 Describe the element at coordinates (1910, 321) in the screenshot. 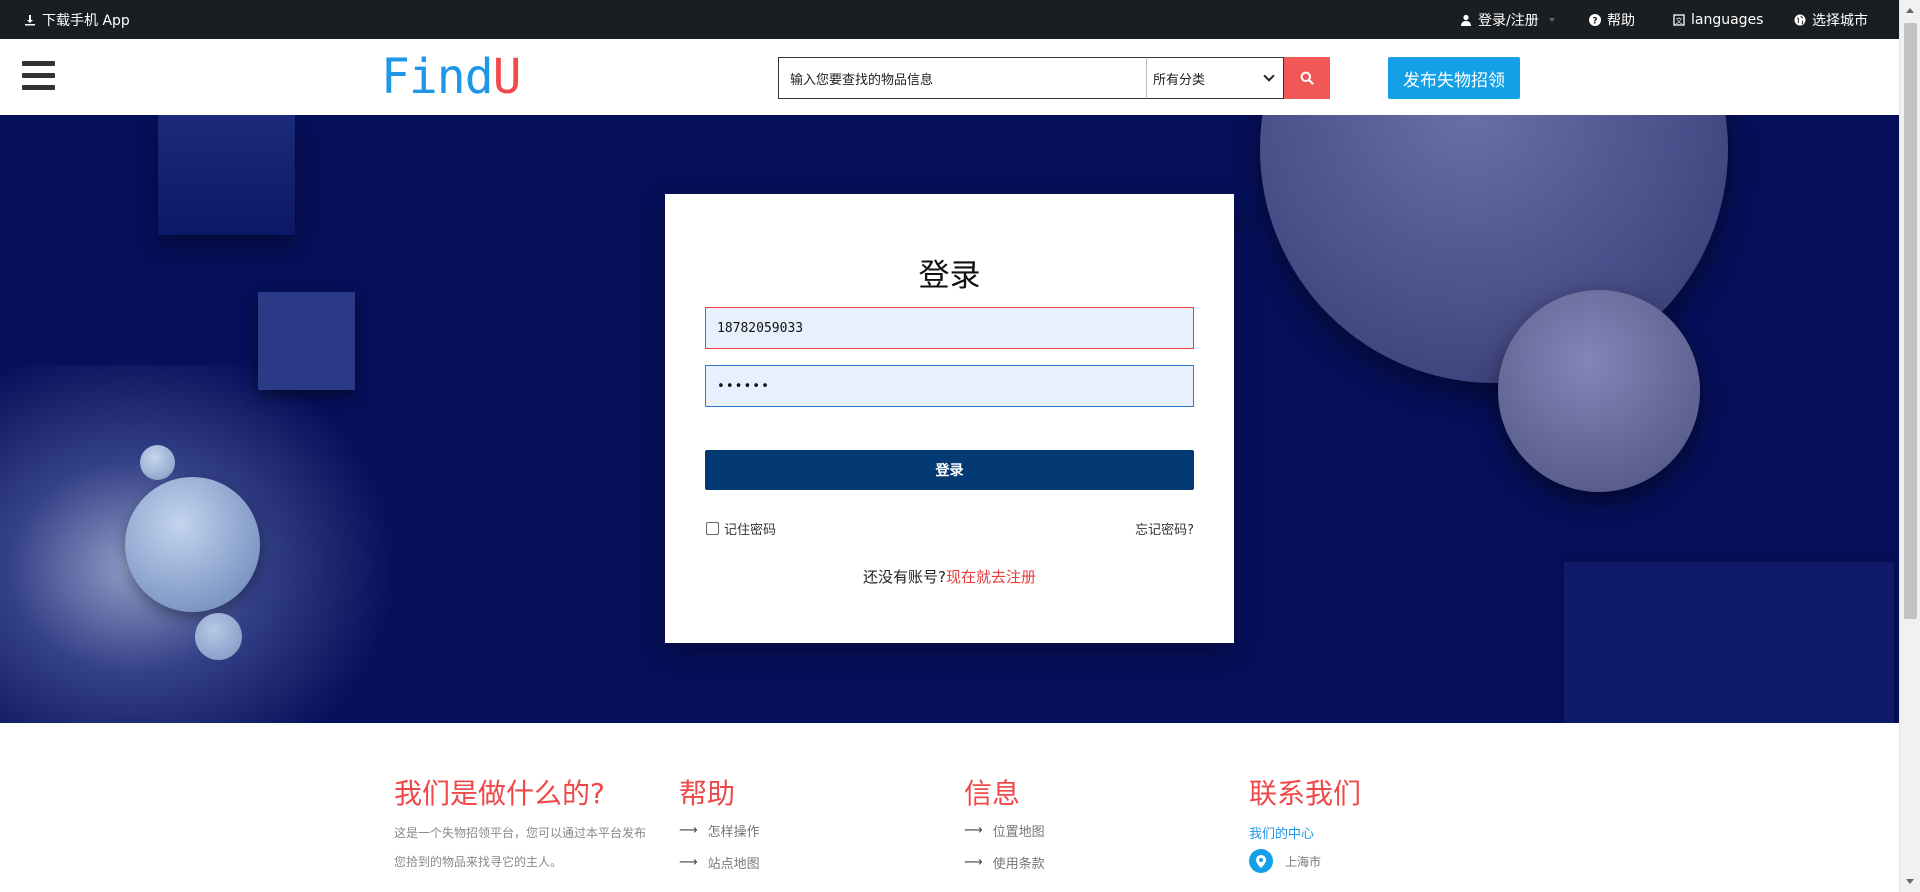

I see `scrollbar-thumb` at that location.